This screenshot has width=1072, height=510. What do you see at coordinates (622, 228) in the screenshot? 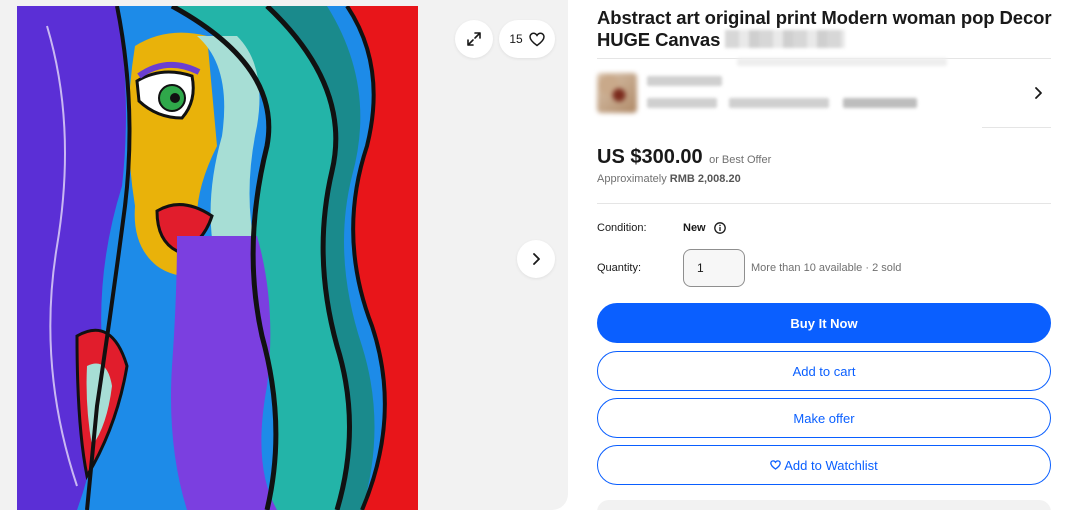
I see `condition-label: Condition:` at bounding box center [622, 228].